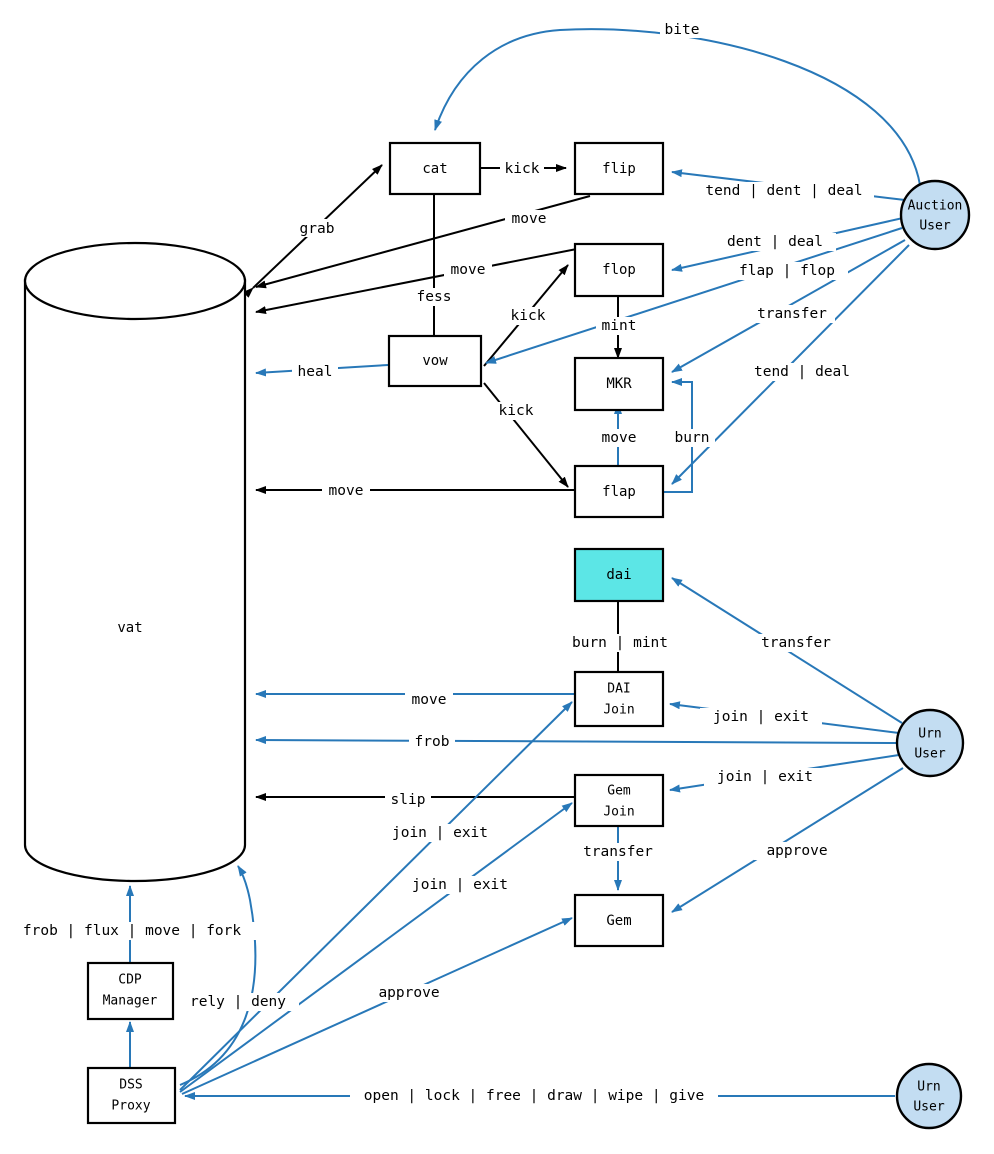 This screenshot has width=994, height=1154. I want to click on edge-label-gemjoin-transfer-text: transfer, so click(618, 852).